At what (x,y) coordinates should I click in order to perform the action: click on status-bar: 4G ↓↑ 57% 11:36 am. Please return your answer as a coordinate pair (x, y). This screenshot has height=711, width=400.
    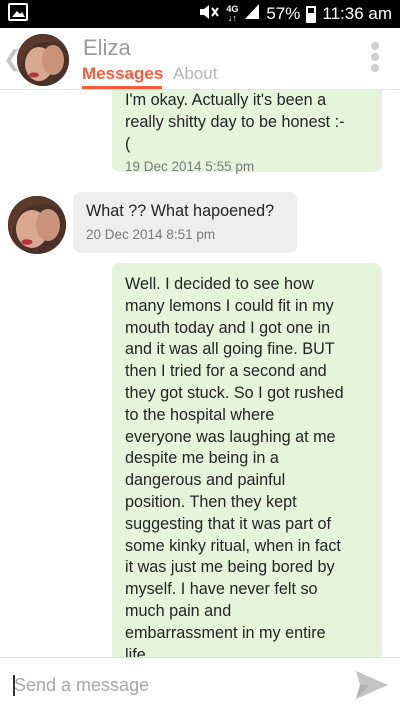
    Looking at the image, I should click on (200, 14).